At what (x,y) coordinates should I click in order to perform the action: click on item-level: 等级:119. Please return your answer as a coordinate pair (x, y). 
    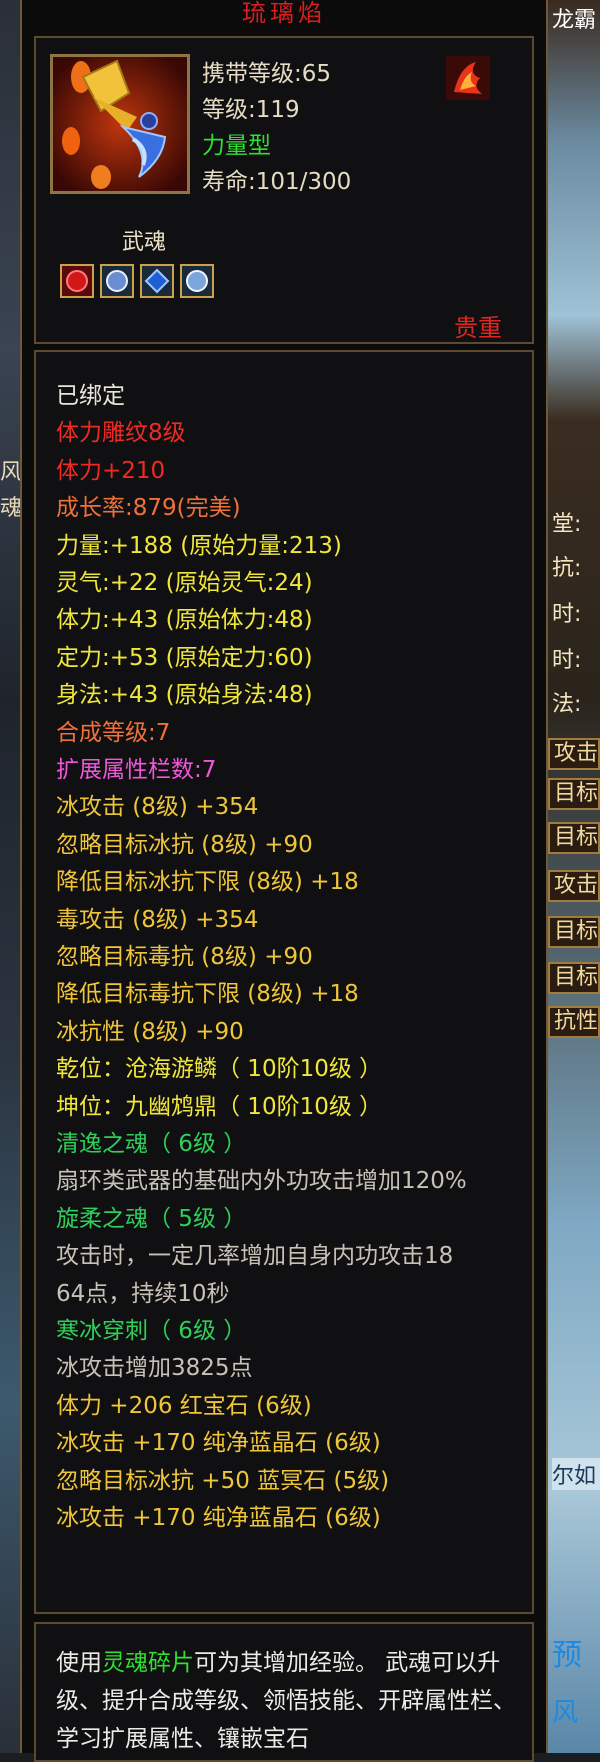
    Looking at the image, I should click on (251, 110).